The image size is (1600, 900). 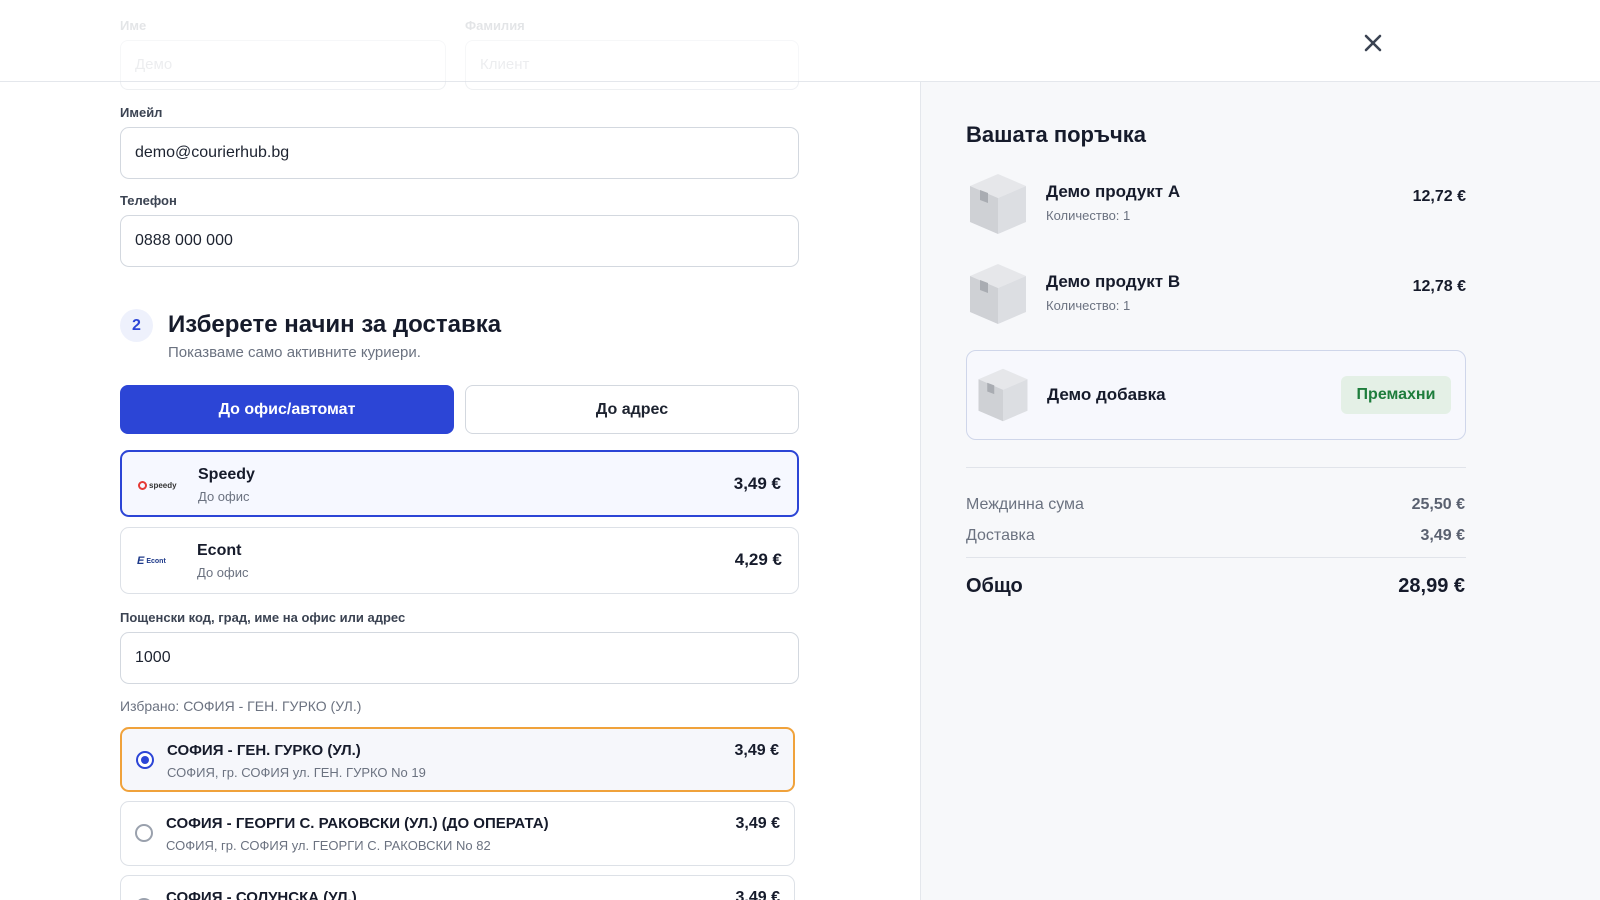 I want to click on courier-name: Econt, so click(x=219, y=550).